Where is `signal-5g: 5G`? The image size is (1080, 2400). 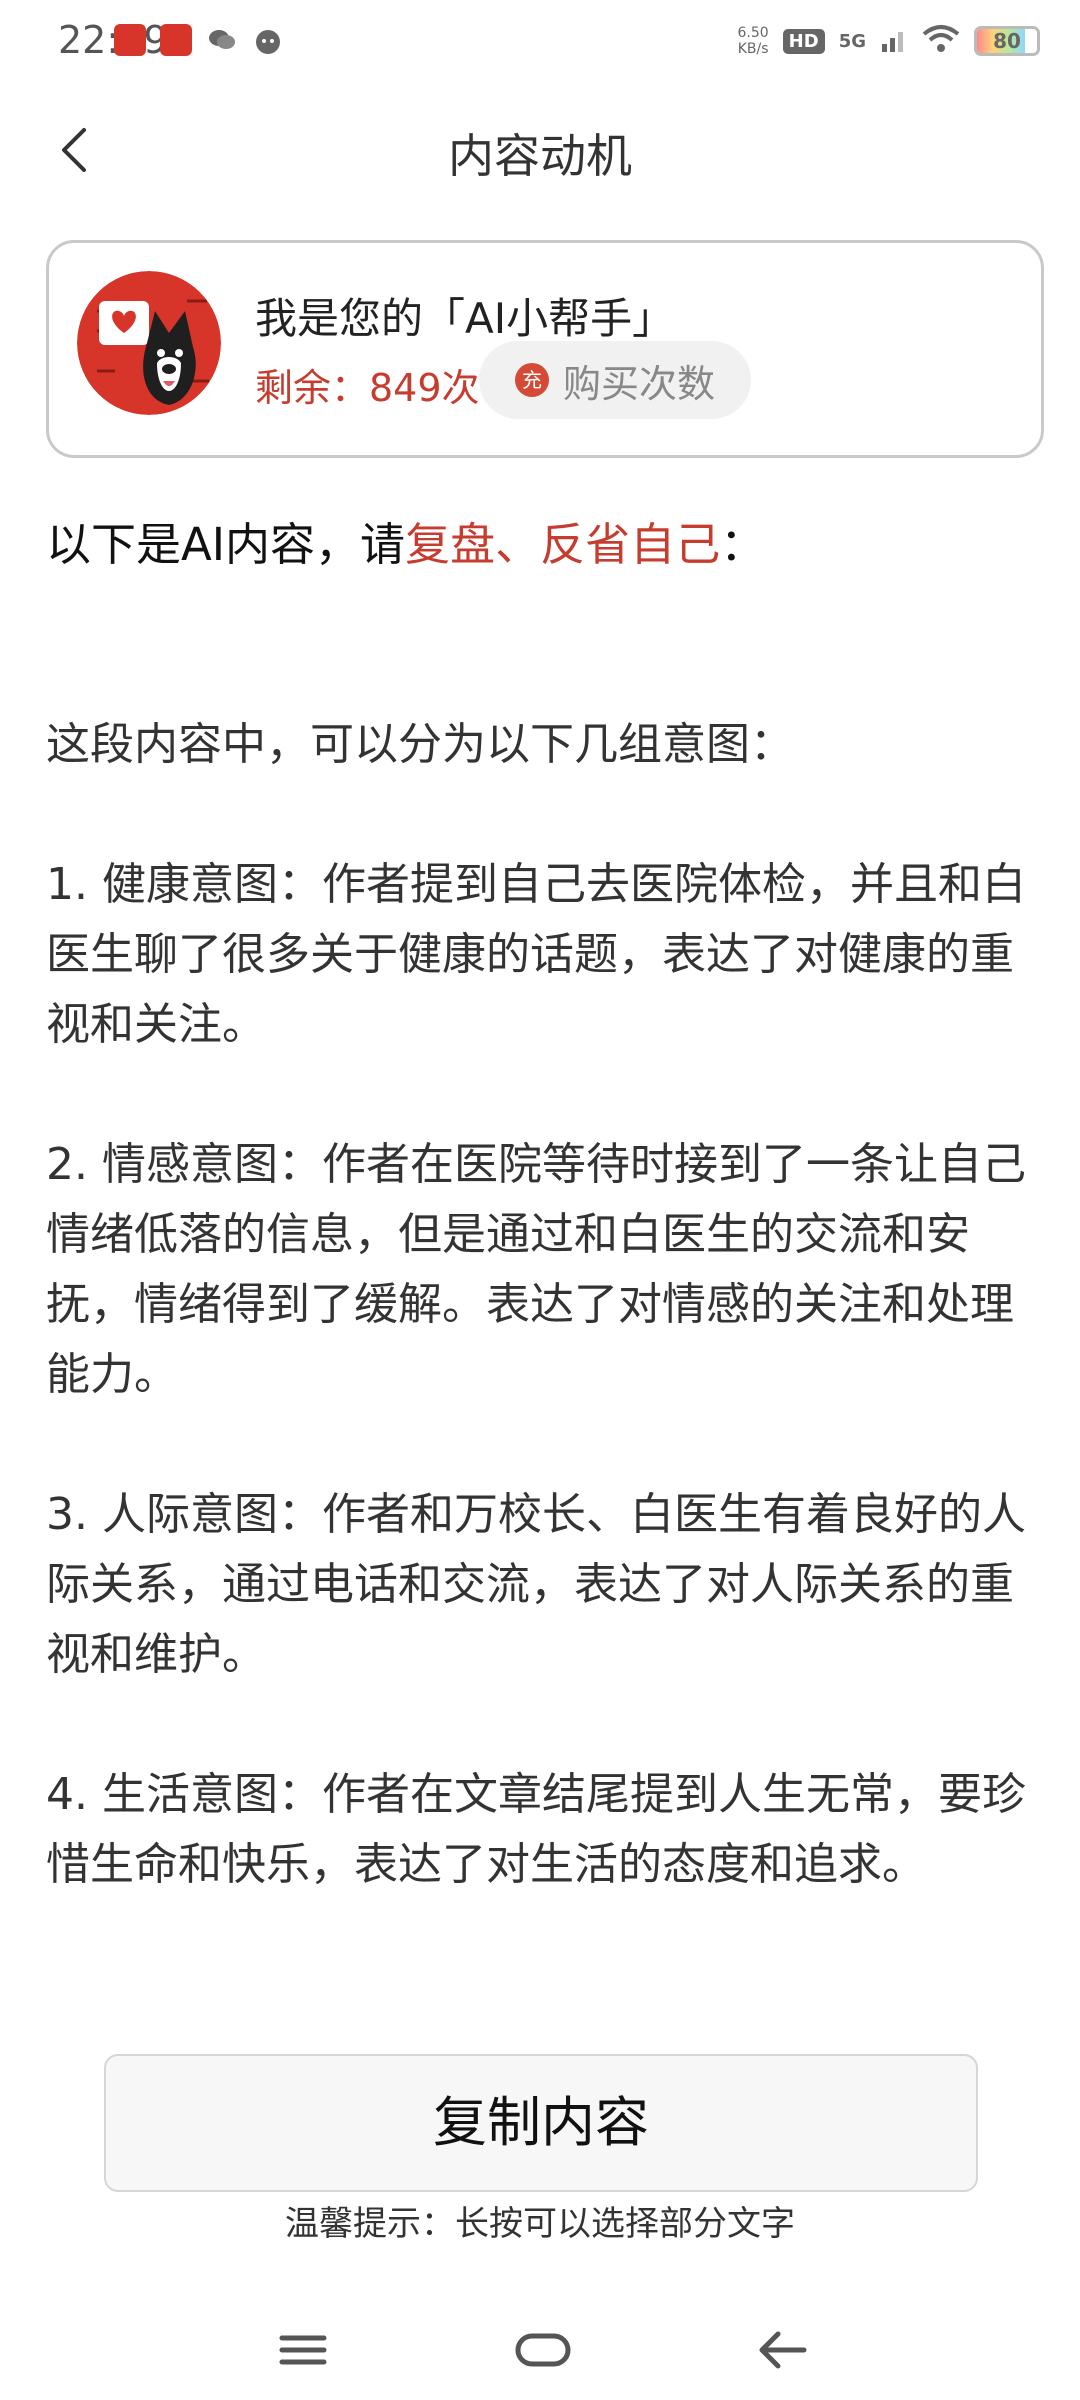 signal-5g: 5G is located at coordinates (852, 41).